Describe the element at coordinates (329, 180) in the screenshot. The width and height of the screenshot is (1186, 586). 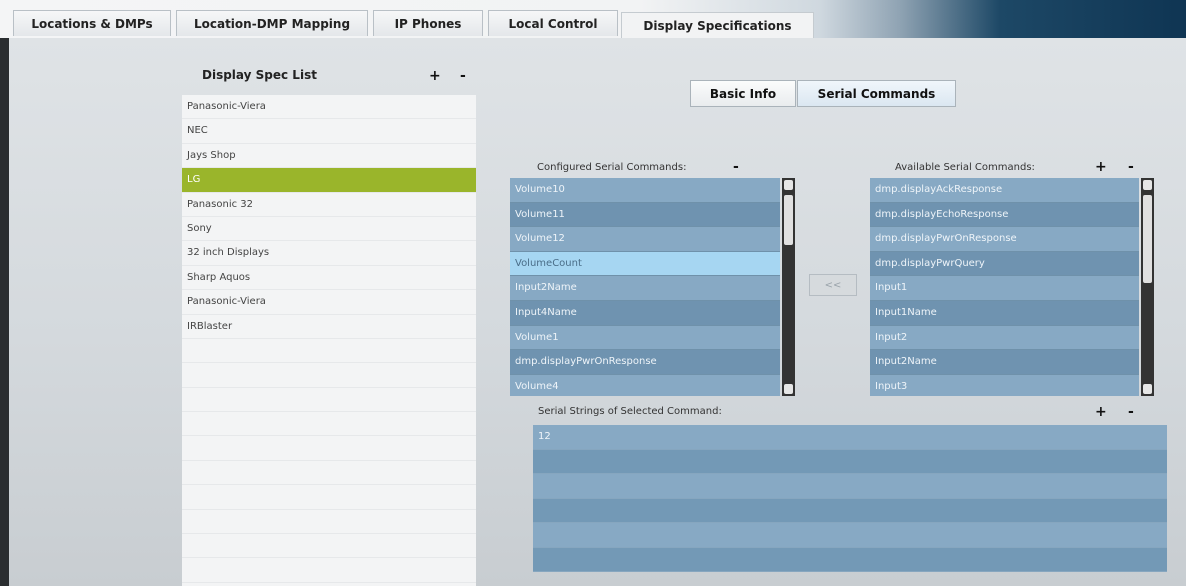
I see `display-spec-item: LG` at that location.